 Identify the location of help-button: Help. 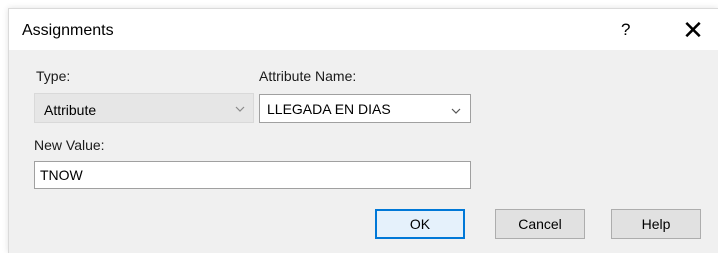
(656, 224).